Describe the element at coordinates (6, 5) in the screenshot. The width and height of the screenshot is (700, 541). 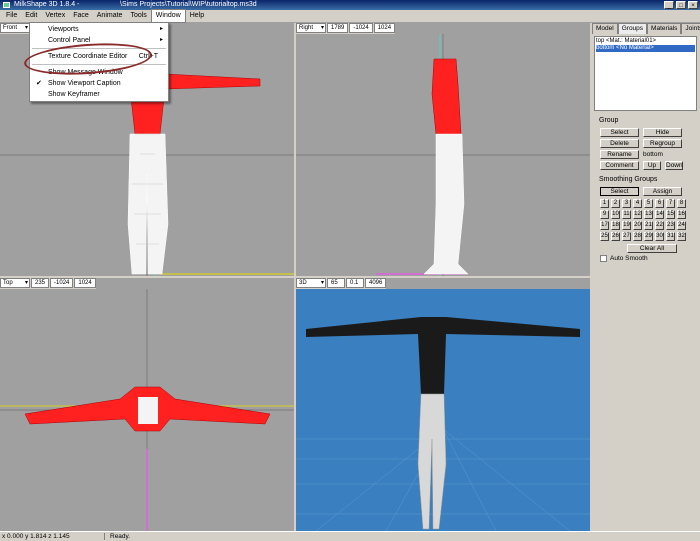
I see `app-icon` at that location.